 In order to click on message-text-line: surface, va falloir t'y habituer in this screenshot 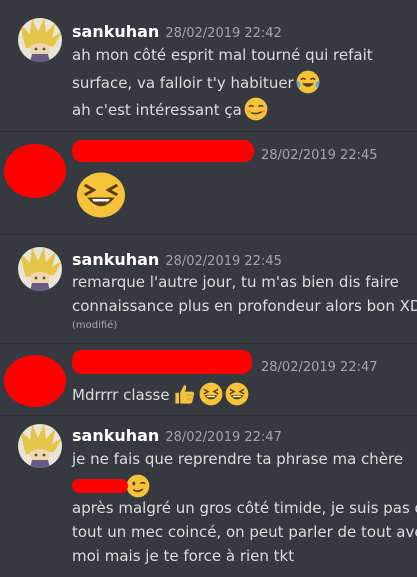, I will do `click(196, 82)`.